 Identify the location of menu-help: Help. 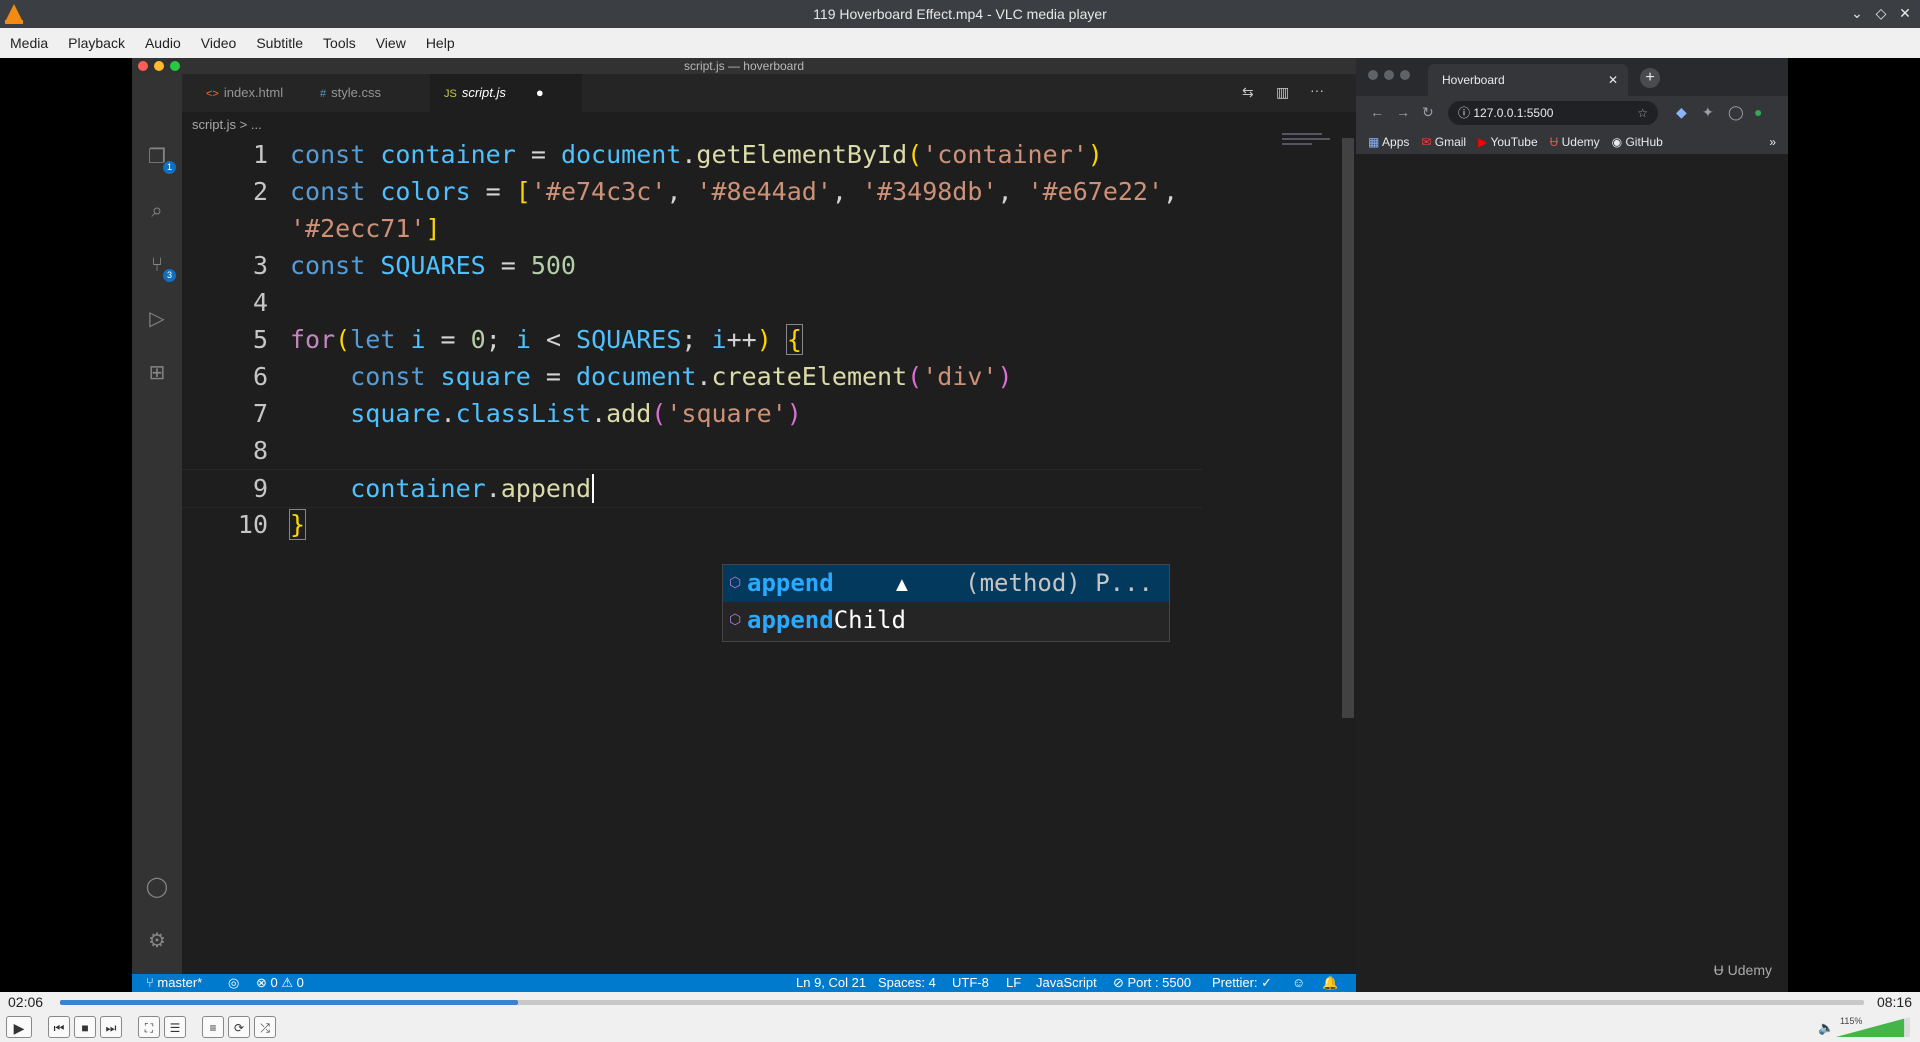
(440, 43).